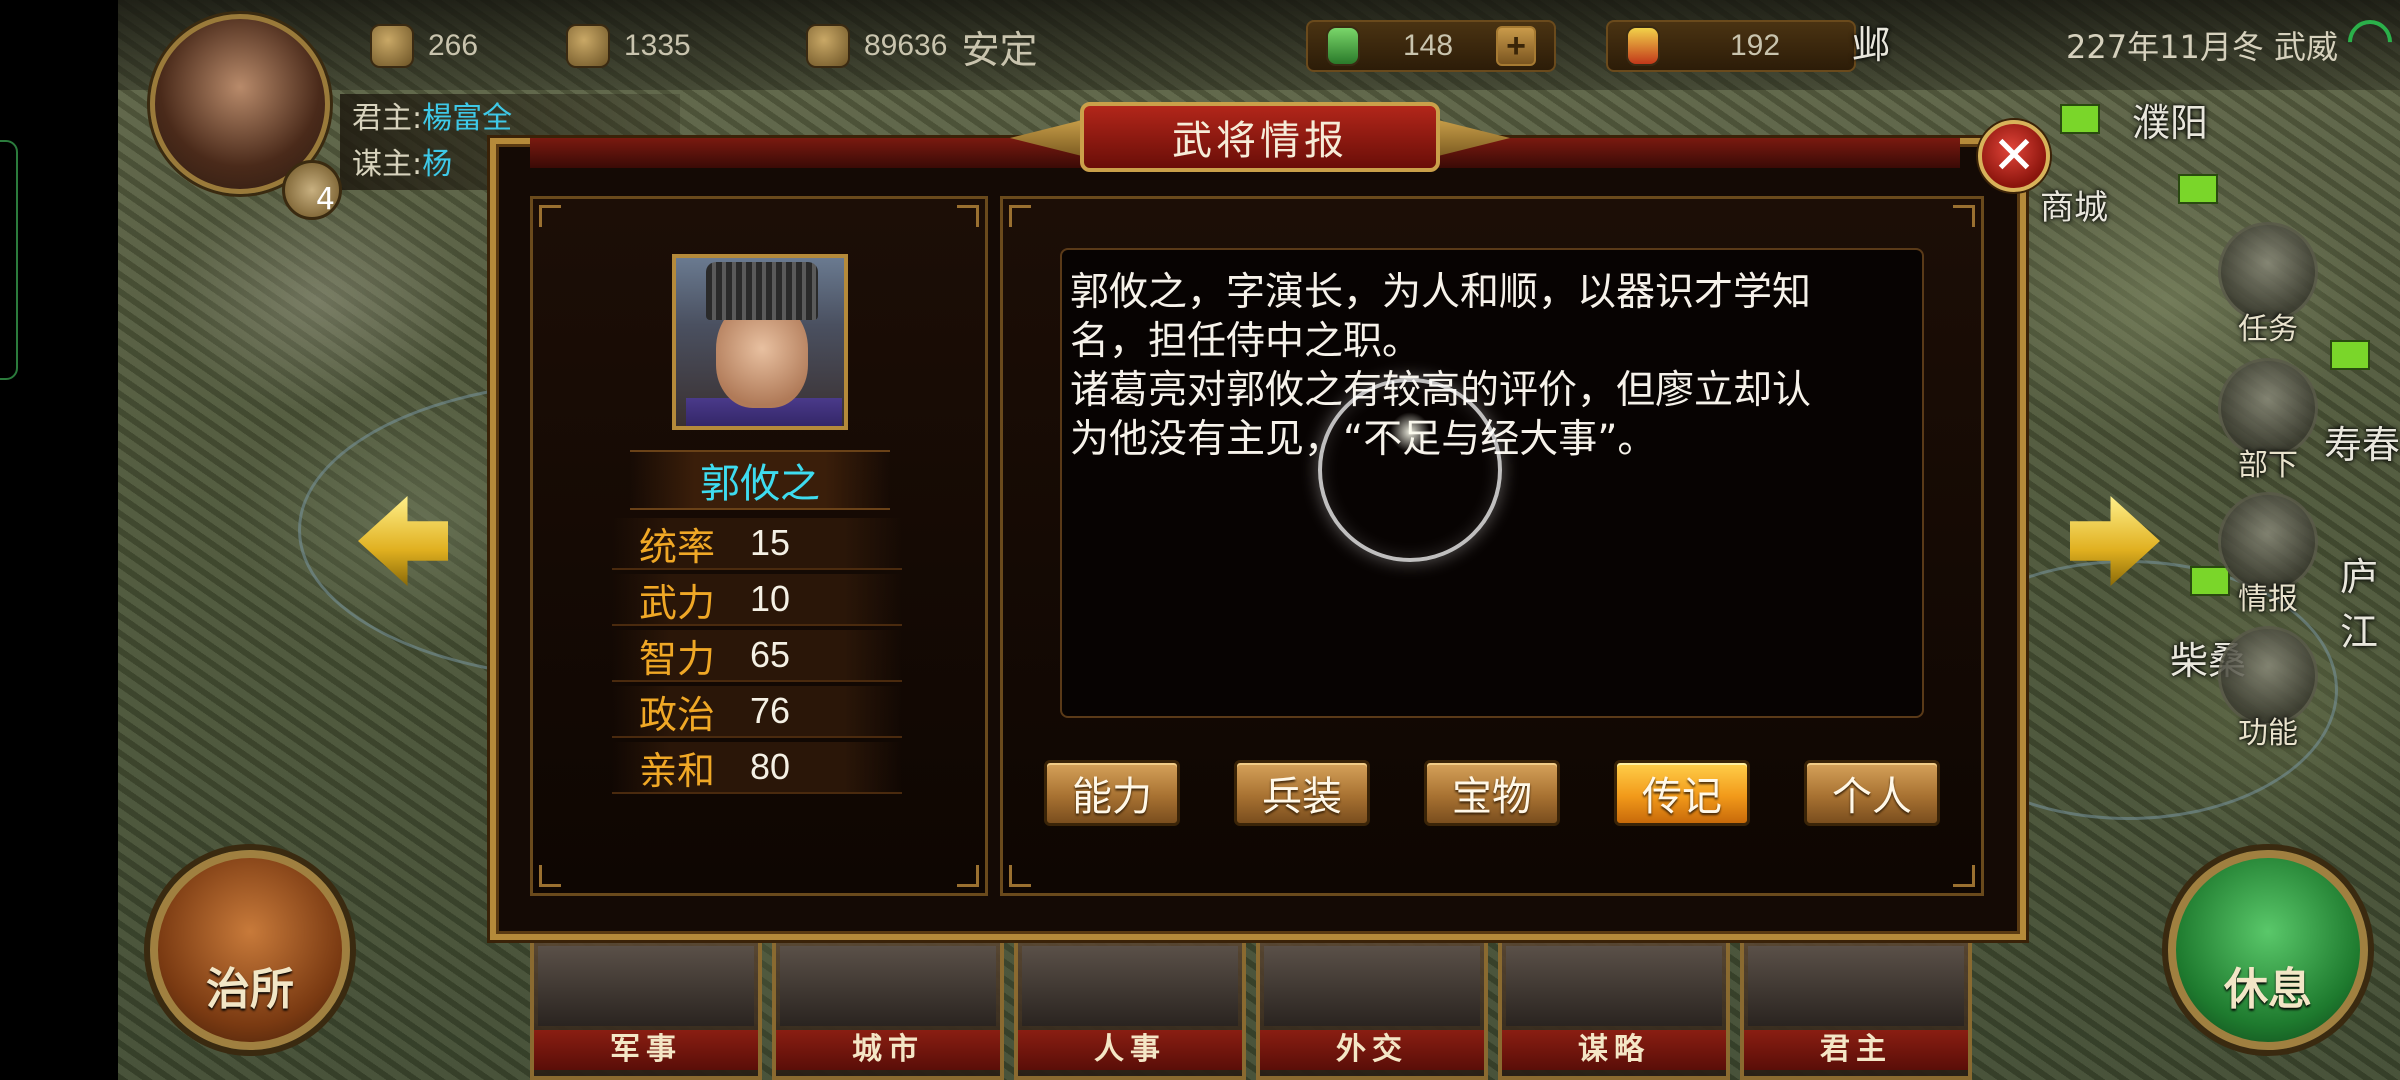  What do you see at coordinates (999, 50) in the screenshot?
I see `status-text: 安定` at bounding box center [999, 50].